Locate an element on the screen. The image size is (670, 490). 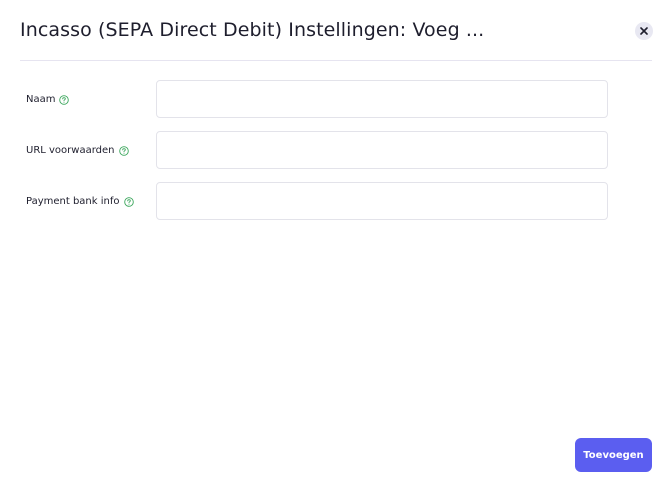
field-row-url-voorwaarden: URL voorwaarden is located at coordinates (317, 150).